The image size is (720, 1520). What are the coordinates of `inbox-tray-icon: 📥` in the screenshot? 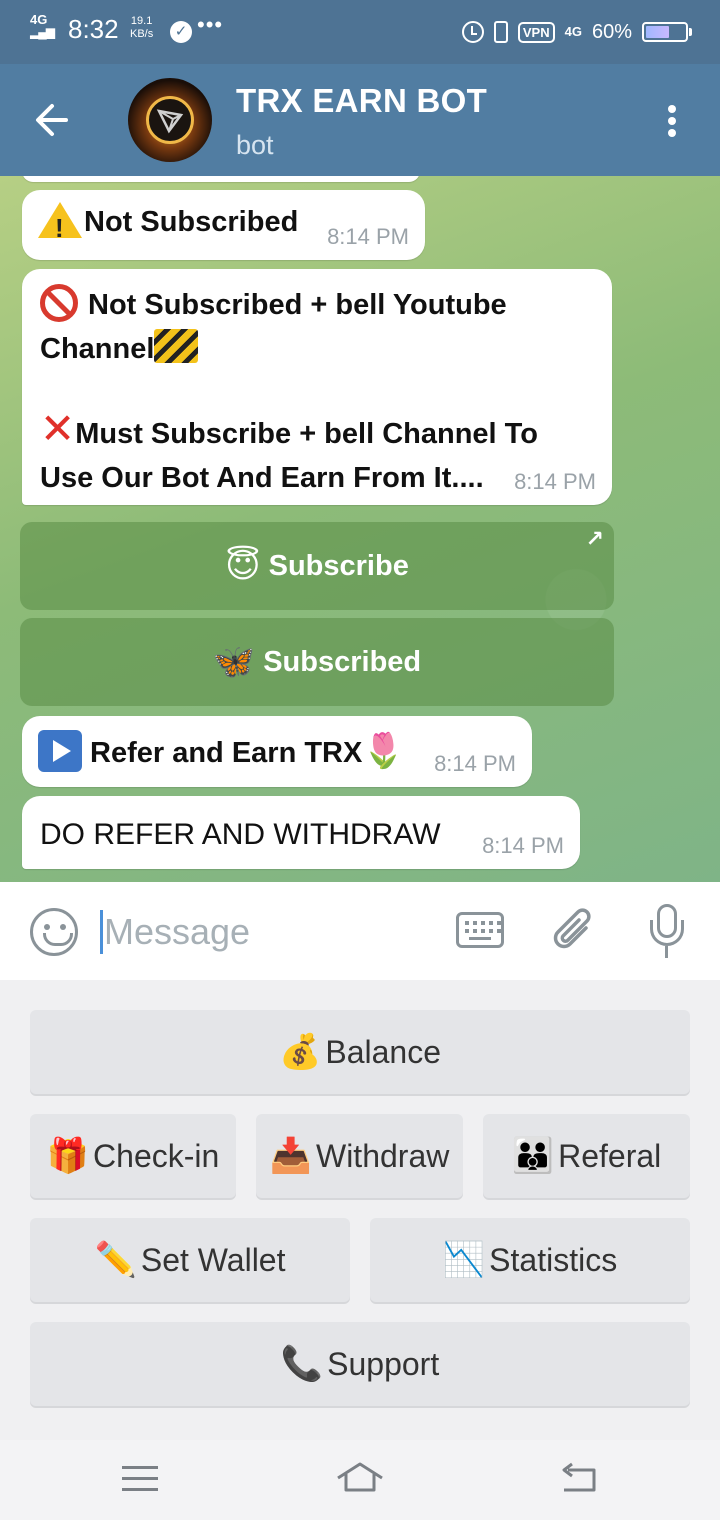 It's located at (290, 1156).